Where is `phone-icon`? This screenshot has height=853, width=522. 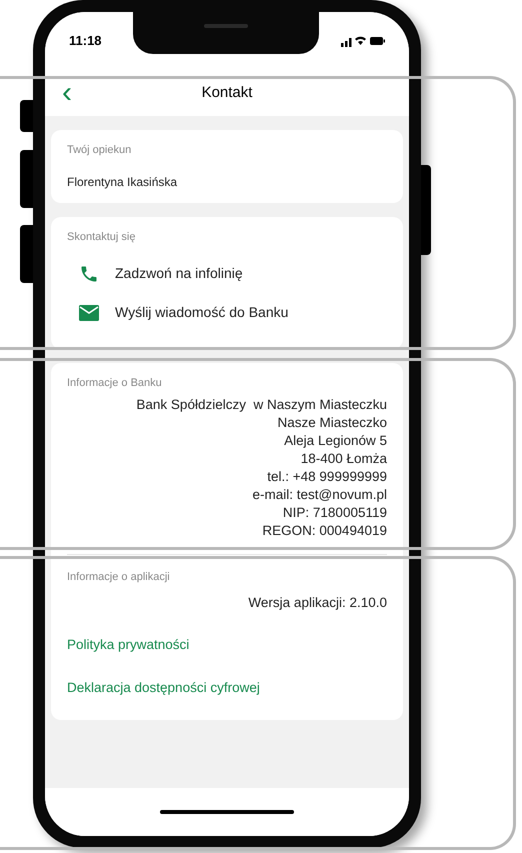
phone-icon is located at coordinates (89, 274).